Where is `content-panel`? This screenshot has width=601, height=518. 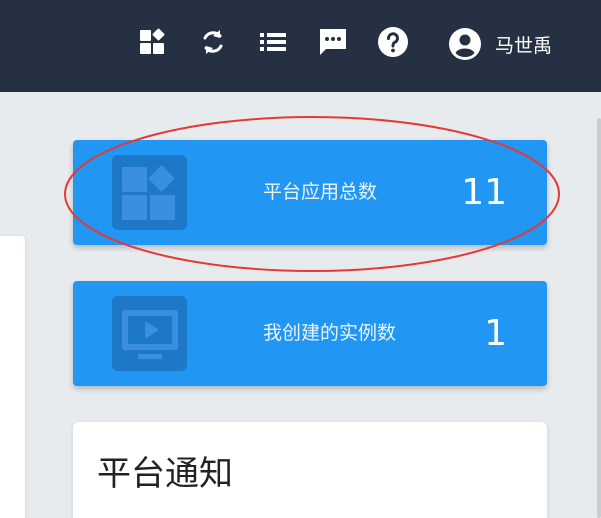 content-panel is located at coordinates (12, 377).